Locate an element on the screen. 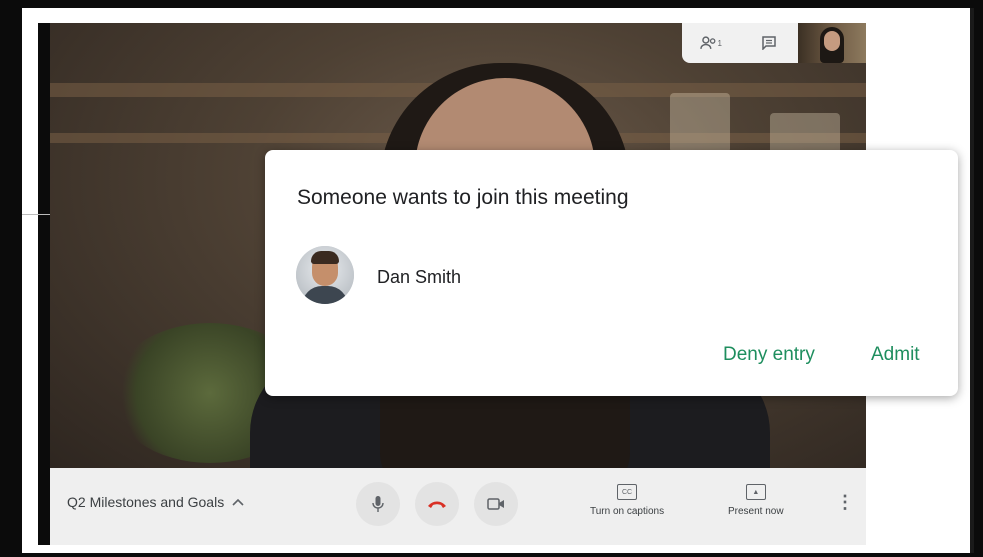  deny-entry-button: Deny entry is located at coordinates (769, 355).